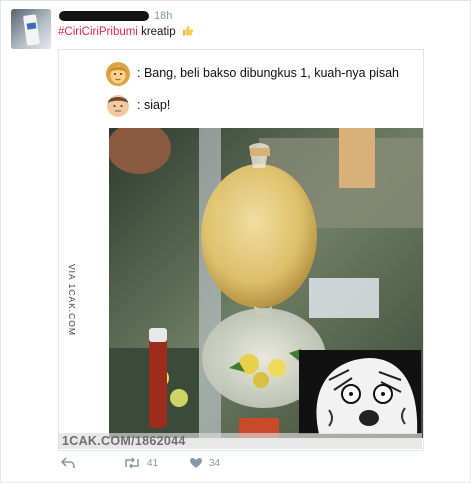  Describe the element at coordinates (154, 105) in the screenshot. I see `dialog-line-seller: : siap!` at that location.